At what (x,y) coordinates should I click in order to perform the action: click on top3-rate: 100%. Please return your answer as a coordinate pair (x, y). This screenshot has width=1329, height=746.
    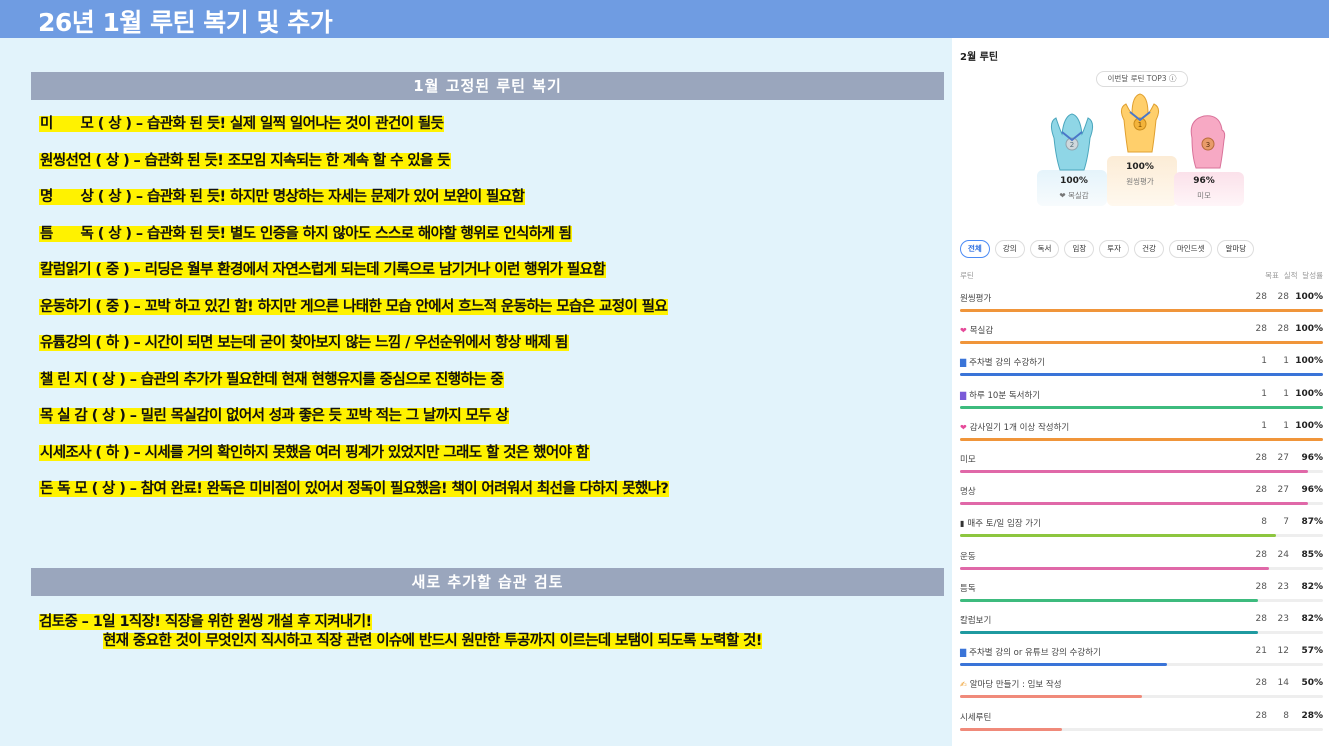
    Looking at the image, I should click on (1140, 167).